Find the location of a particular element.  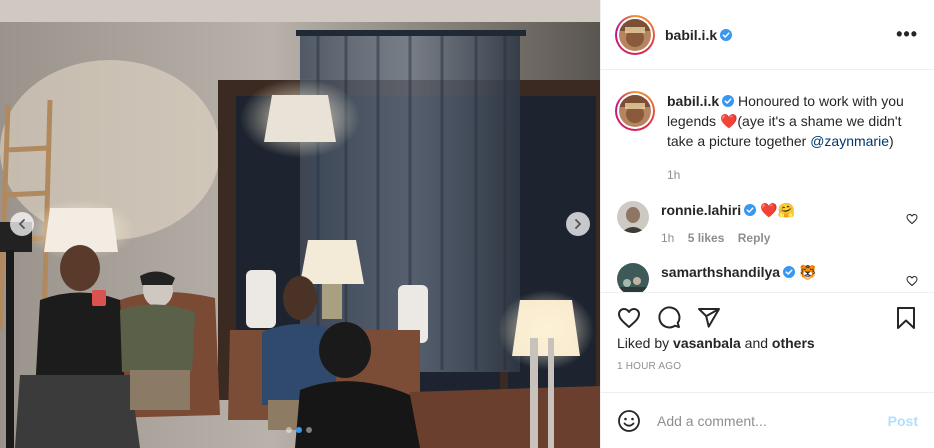

post-timestamp: 1 HOUR AGO is located at coordinates (767, 366).